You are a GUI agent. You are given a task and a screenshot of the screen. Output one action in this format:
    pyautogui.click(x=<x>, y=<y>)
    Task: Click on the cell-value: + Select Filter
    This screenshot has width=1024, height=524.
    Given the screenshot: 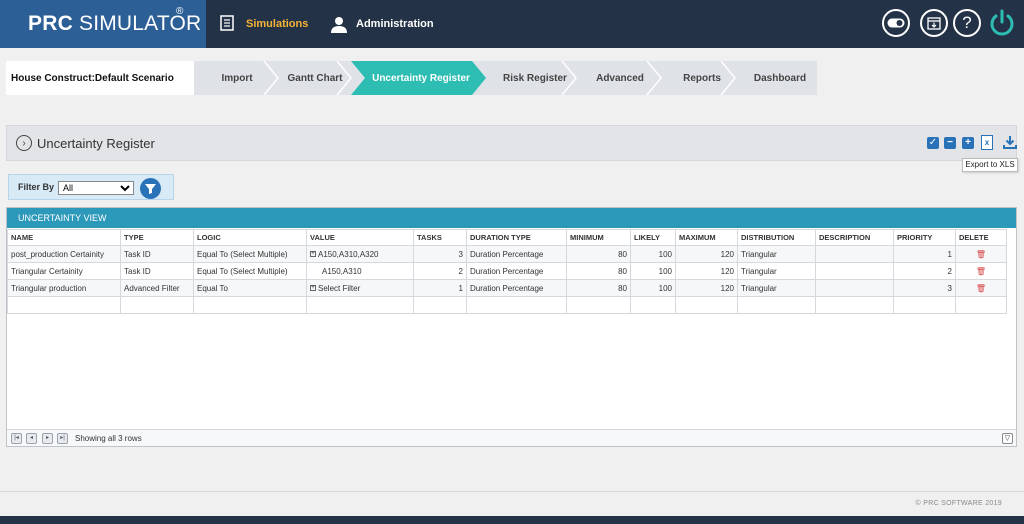 What is the action you would take?
    pyautogui.click(x=360, y=288)
    